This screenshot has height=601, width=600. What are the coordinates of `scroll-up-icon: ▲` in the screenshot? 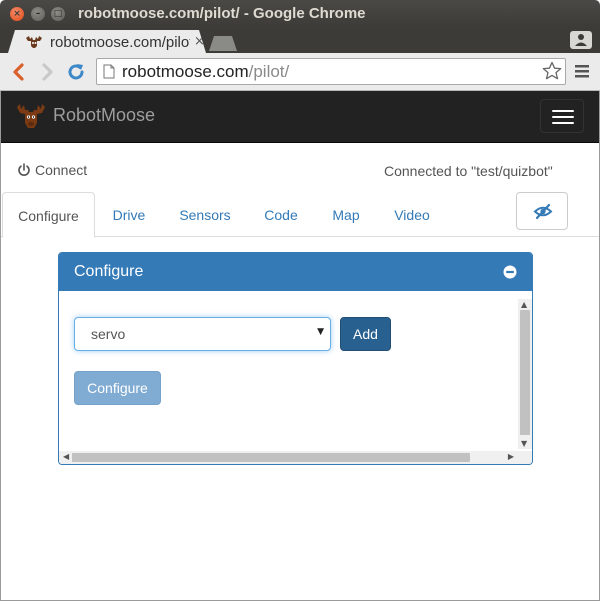 It's located at (524, 304).